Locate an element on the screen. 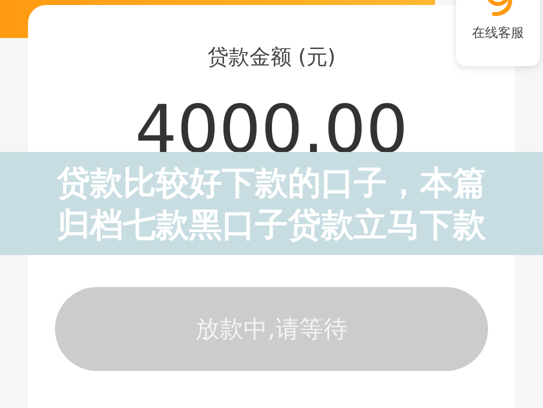 The image size is (543, 408). customer-service-button: 在线客服 is located at coordinates (498, 33).